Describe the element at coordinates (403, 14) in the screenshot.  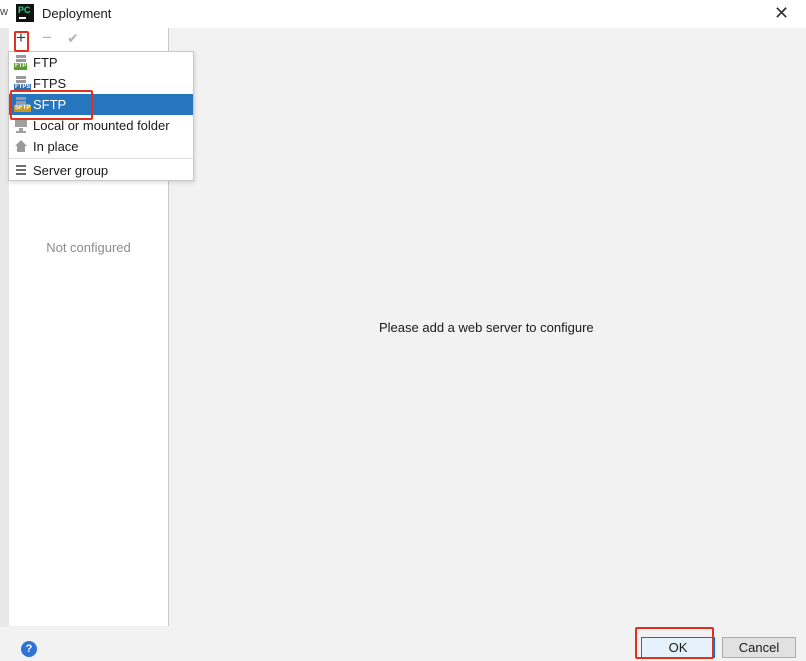
I see `title-bar: PC Deployment ✕` at that location.